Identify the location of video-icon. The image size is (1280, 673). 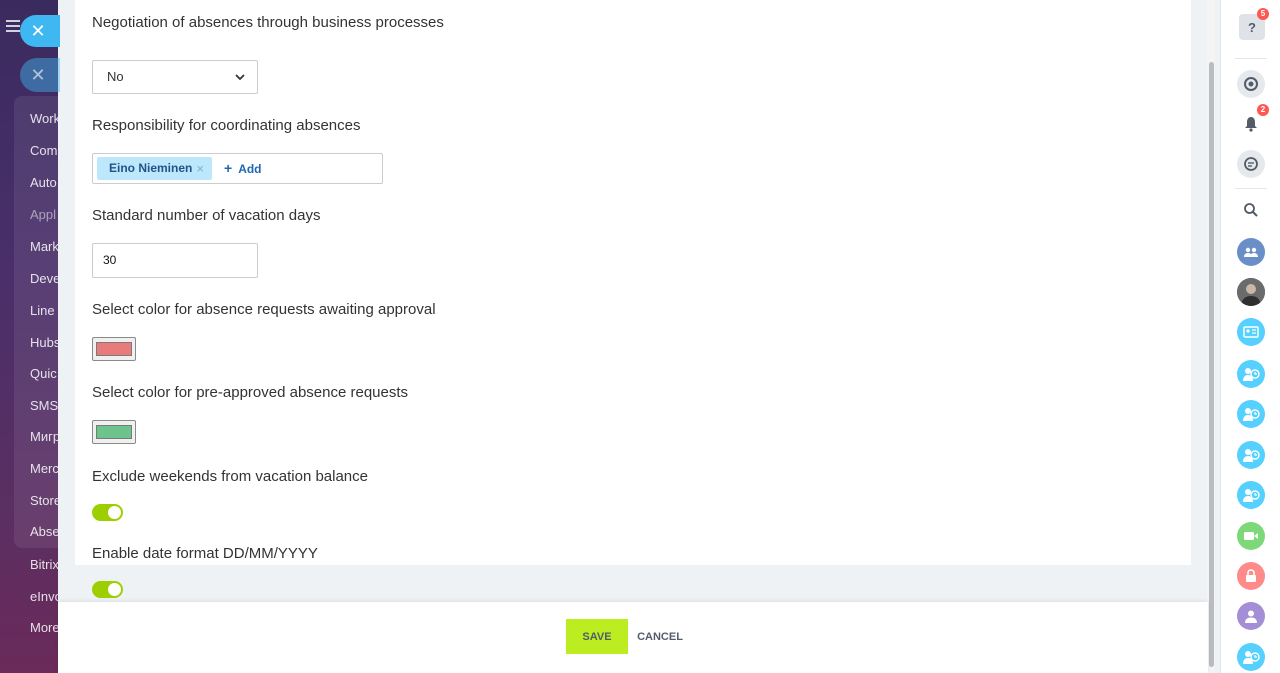
(1251, 536).